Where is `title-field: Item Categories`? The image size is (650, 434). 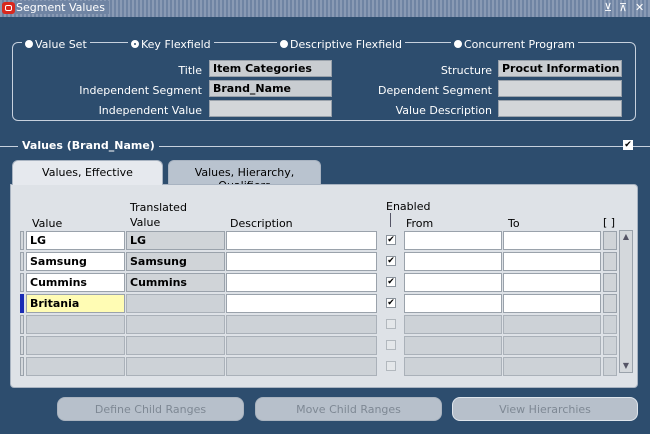
title-field: Item Categories is located at coordinates (270, 68).